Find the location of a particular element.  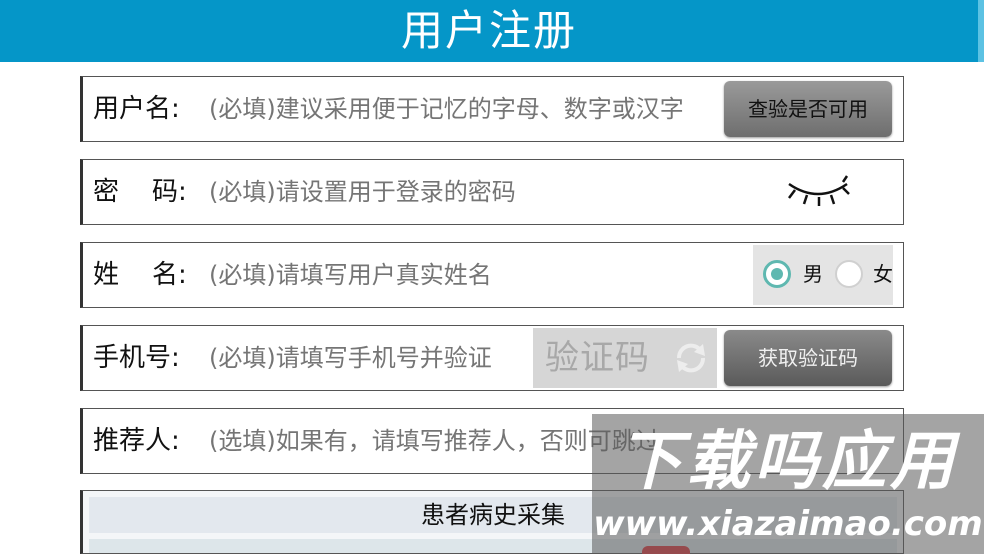

header-bar: 用户注册 is located at coordinates (489, 31).